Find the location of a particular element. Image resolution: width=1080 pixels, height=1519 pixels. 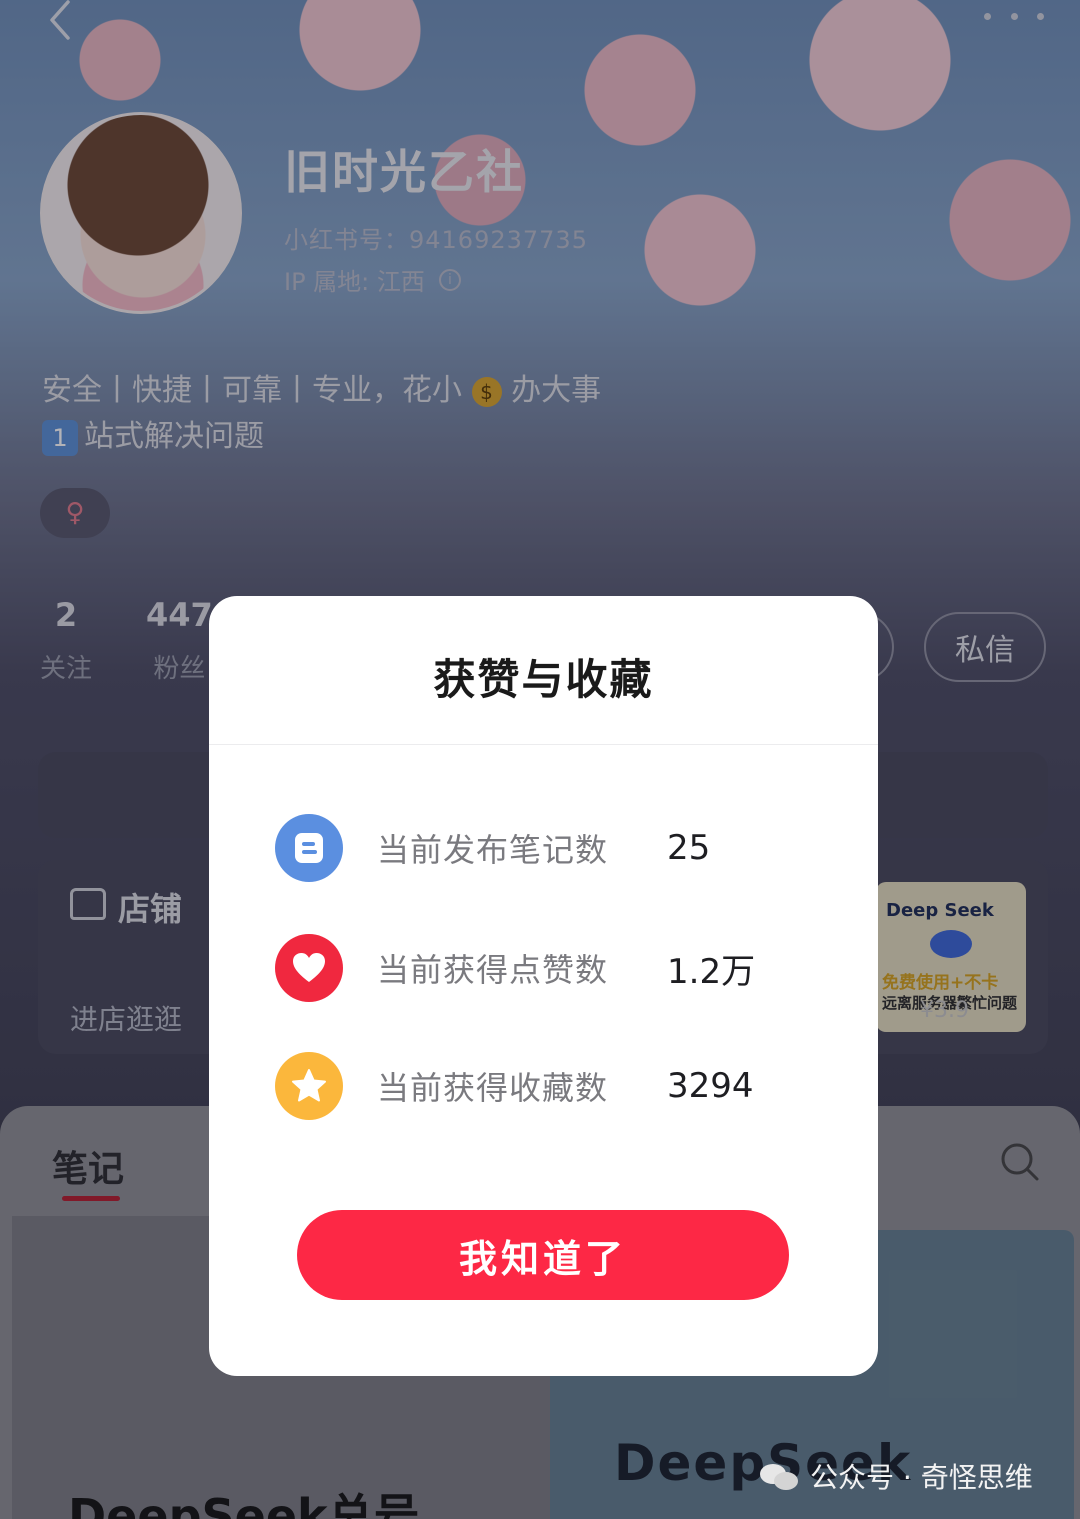

bio-line-2-text: 站式解决问题 is located at coordinates (174, 436).